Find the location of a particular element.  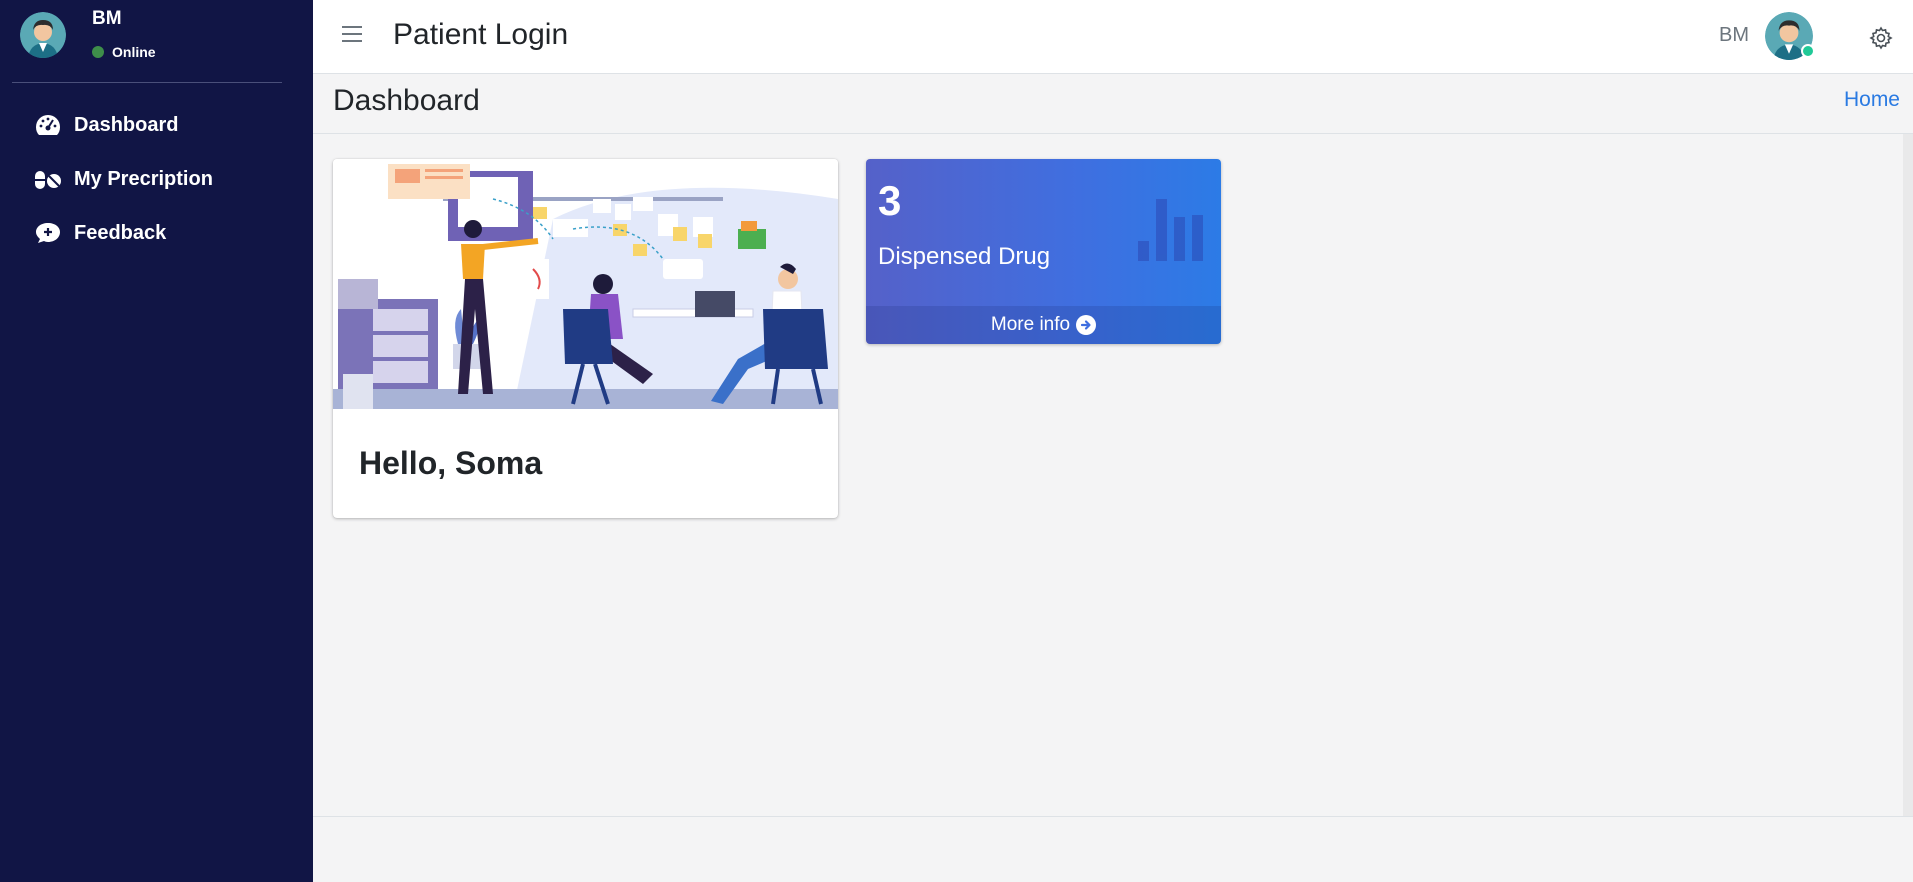

sidebar-item-label: Dashboard is located at coordinates (126, 124).